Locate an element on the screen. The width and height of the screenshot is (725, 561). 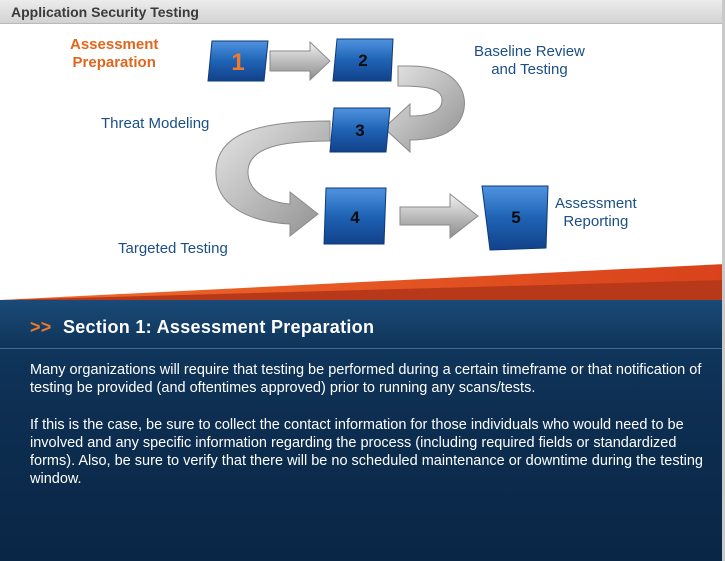
step-label-5: Assessment Reporting is located at coordinates (596, 213).